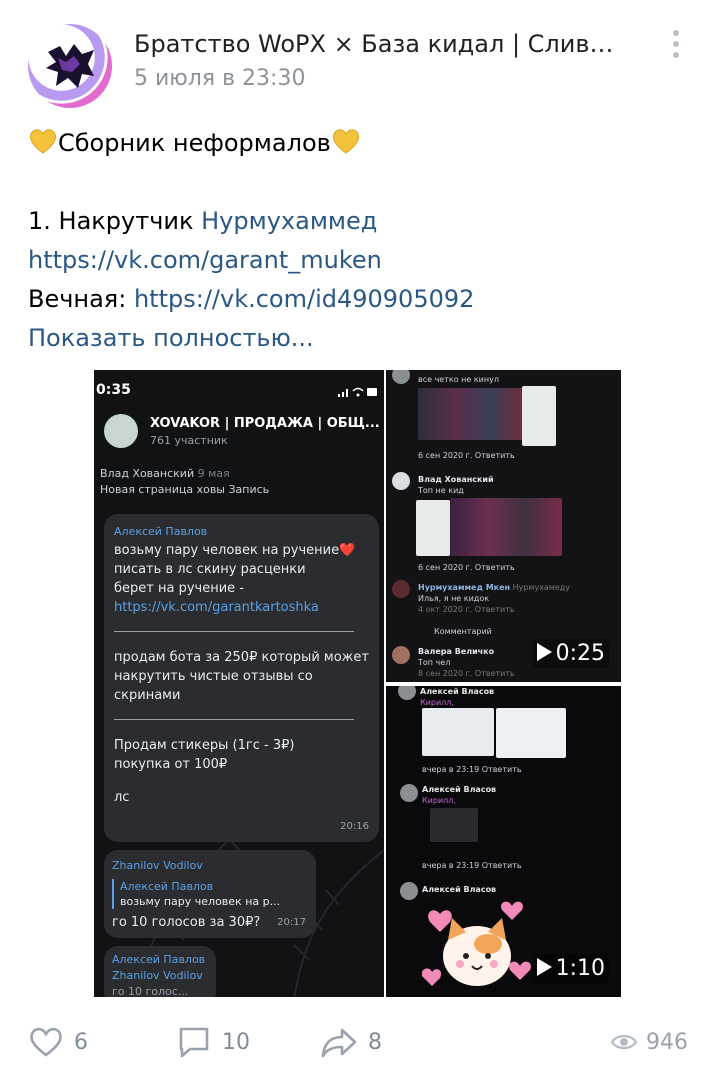  What do you see at coordinates (115, 221) in the screenshot?
I see `line1-prefix: 1. Накрутчик` at bounding box center [115, 221].